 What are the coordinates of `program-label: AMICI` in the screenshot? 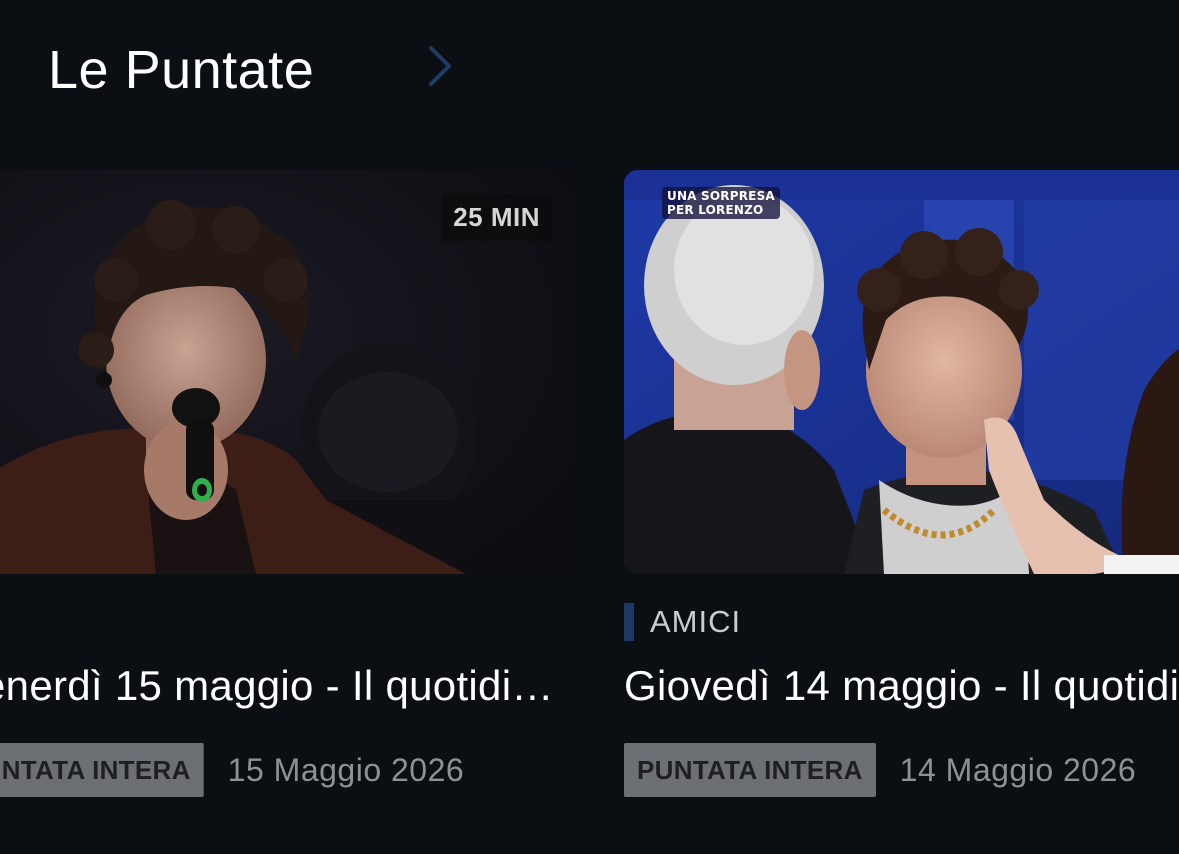 It's located at (695, 622).